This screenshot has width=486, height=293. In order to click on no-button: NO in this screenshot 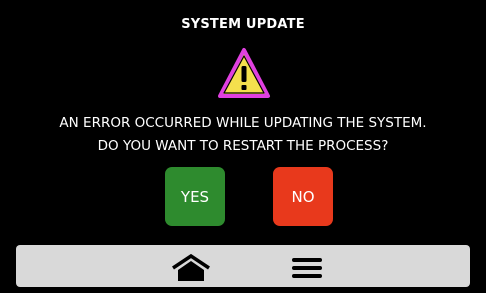, I will do `click(303, 196)`.